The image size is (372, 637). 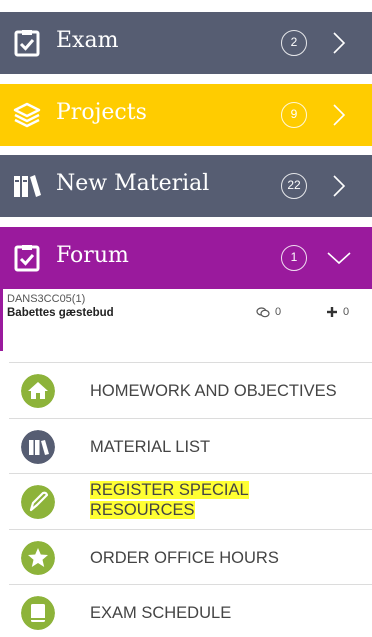 What do you see at coordinates (27, 115) in the screenshot?
I see `layers-icon` at bounding box center [27, 115].